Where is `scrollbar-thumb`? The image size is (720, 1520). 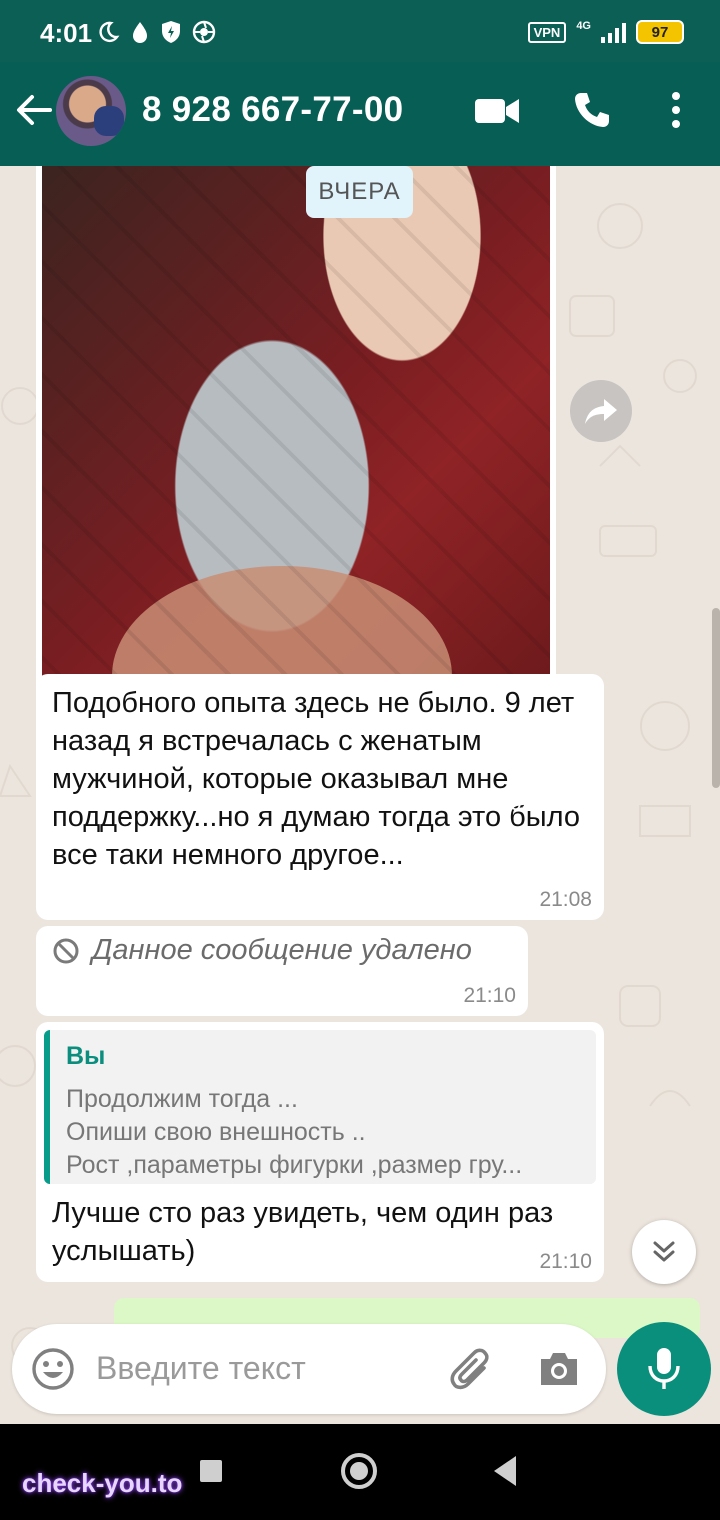 scrollbar-thumb is located at coordinates (716, 698).